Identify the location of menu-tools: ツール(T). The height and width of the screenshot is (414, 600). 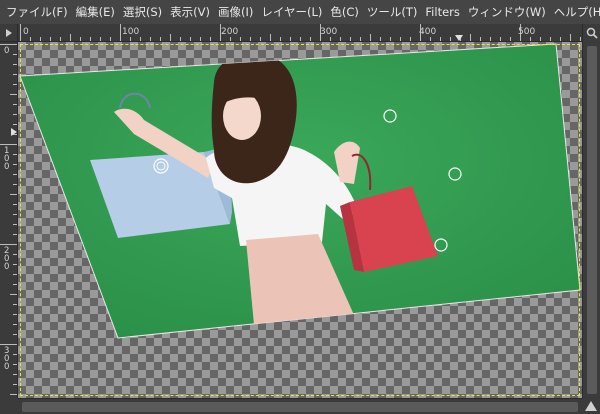
(394, 12).